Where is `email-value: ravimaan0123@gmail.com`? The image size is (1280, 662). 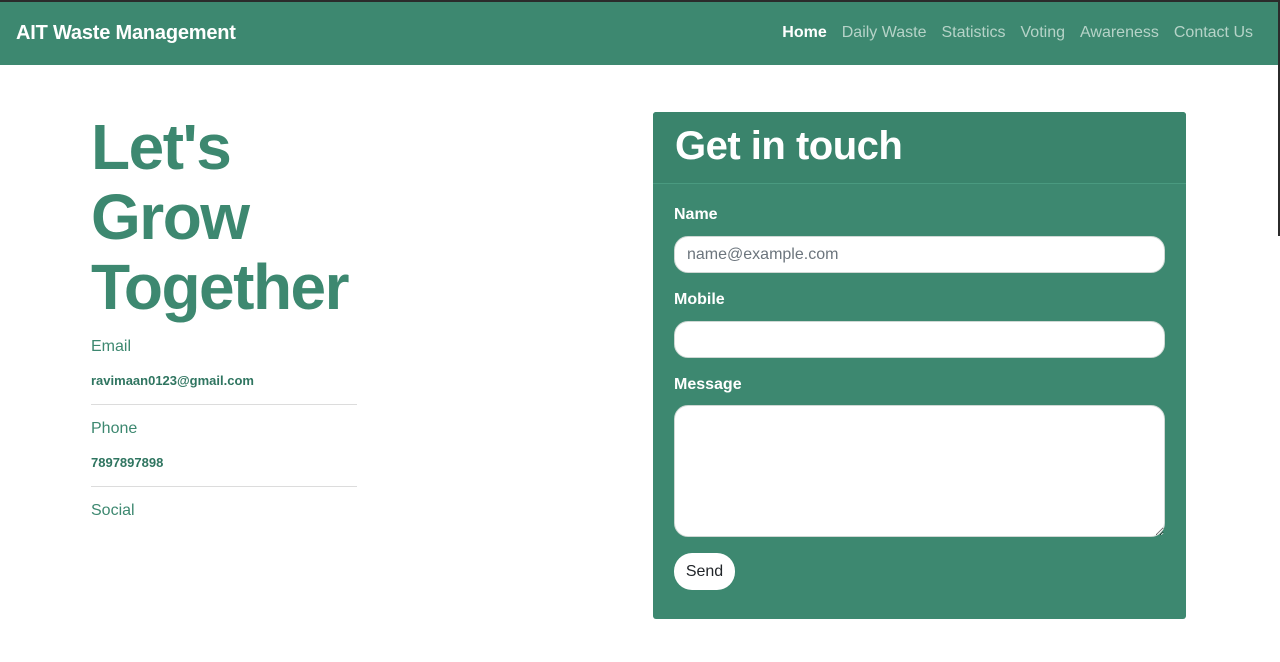
email-value: ravimaan0123@gmail.com is located at coordinates (172, 380).